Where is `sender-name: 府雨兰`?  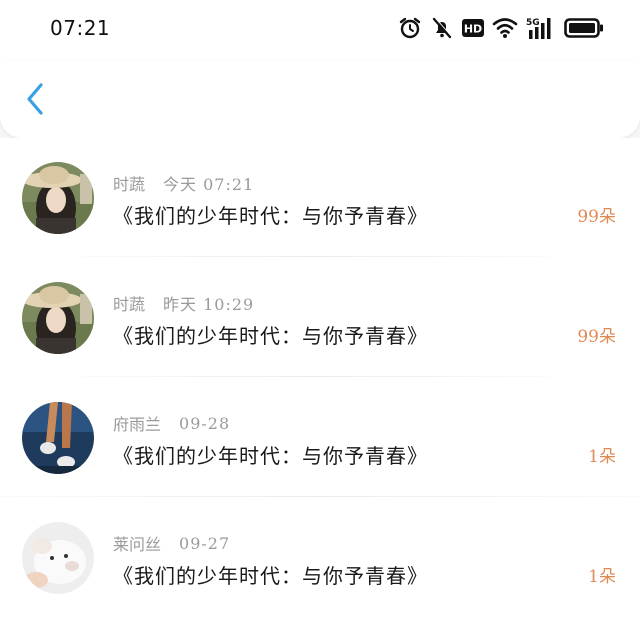
sender-name: 府雨兰 is located at coordinates (137, 424).